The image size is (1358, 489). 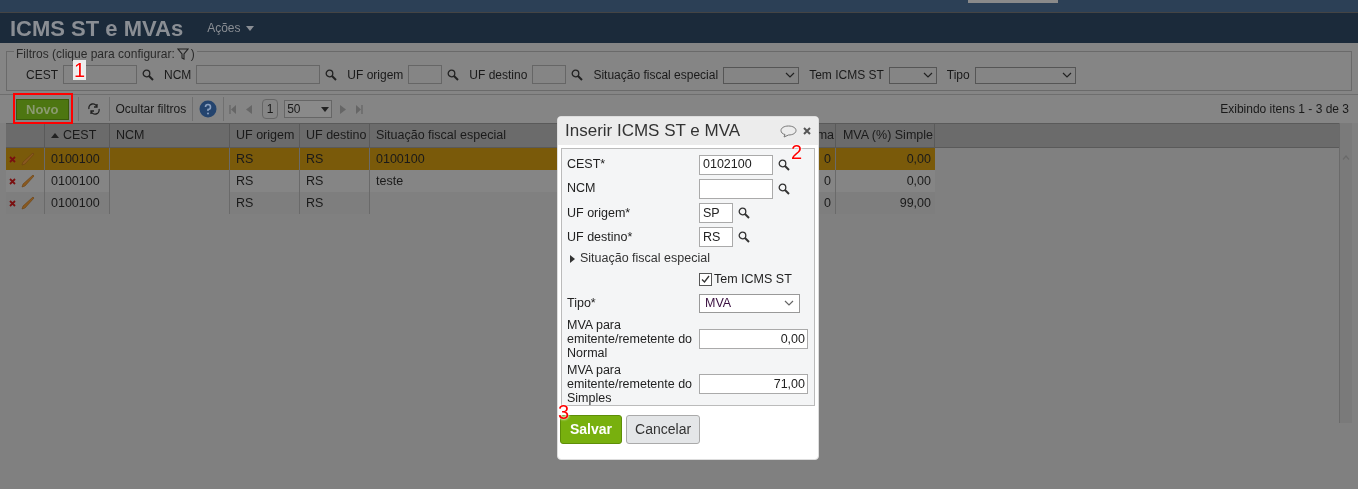 What do you see at coordinates (43, 108) in the screenshot?
I see `annotation-frame` at bounding box center [43, 108].